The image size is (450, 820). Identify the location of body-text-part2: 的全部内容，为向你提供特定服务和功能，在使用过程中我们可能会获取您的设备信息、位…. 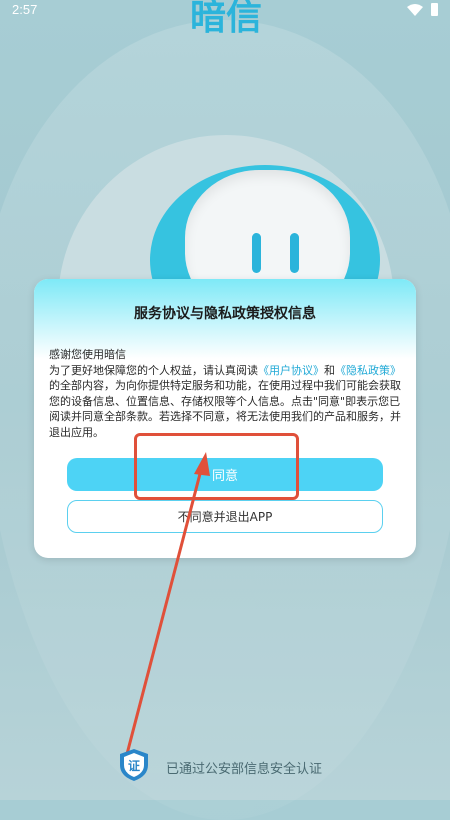
(225, 409).